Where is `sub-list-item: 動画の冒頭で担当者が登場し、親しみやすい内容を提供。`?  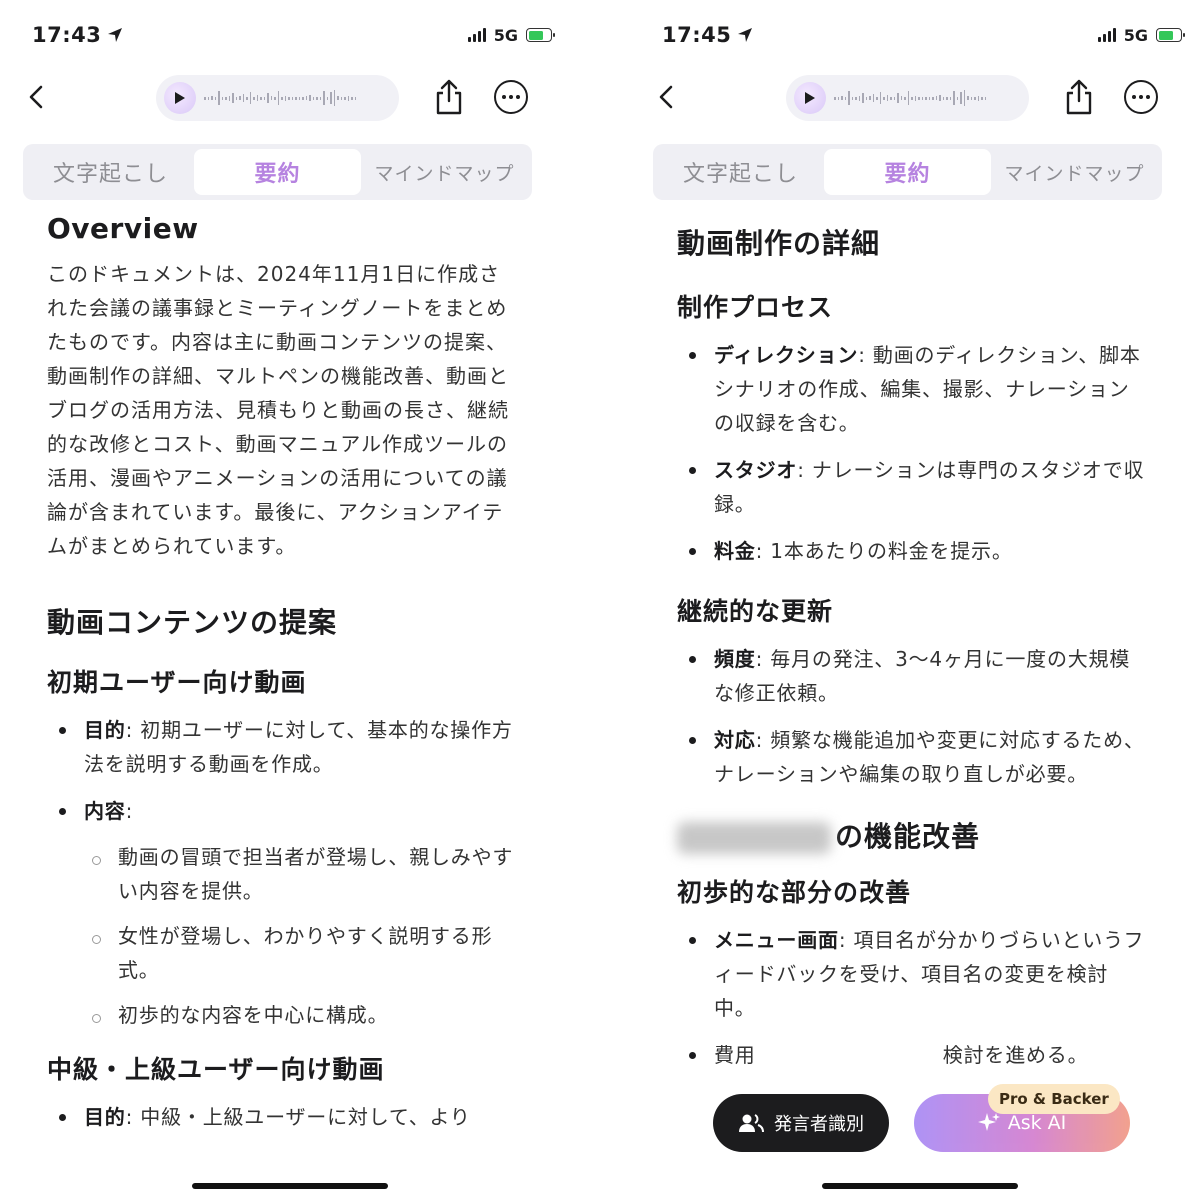 sub-list-item: 動画の冒頭で担当者が登場し、親しみやすい内容を提供。 is located at coordinates (300, 874).